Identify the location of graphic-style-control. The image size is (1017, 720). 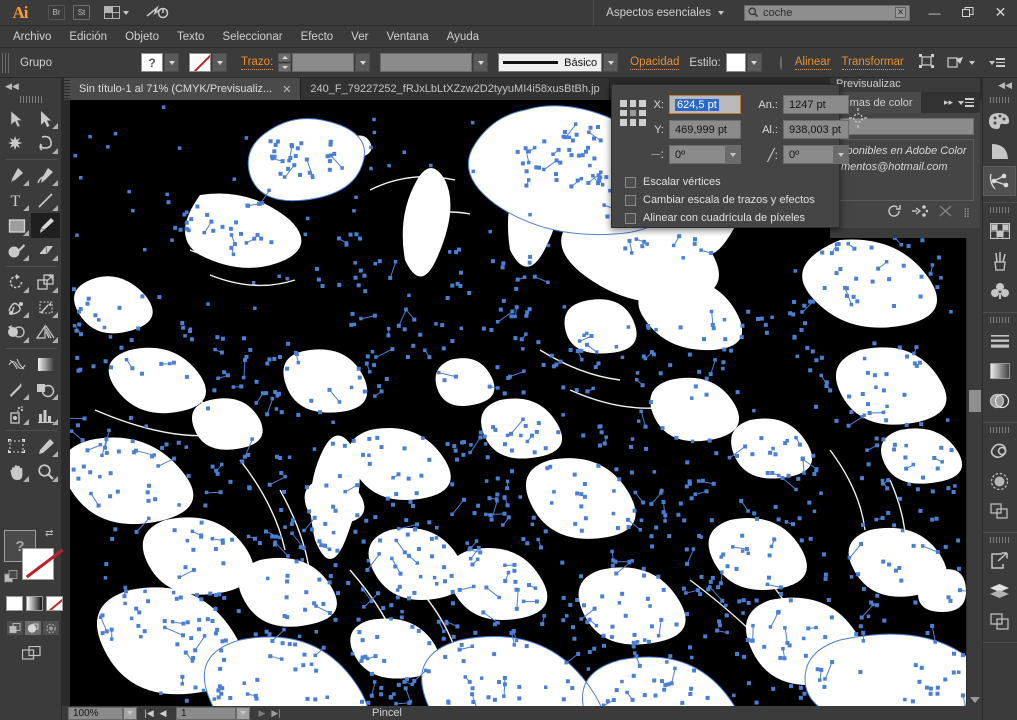
(743, 62).